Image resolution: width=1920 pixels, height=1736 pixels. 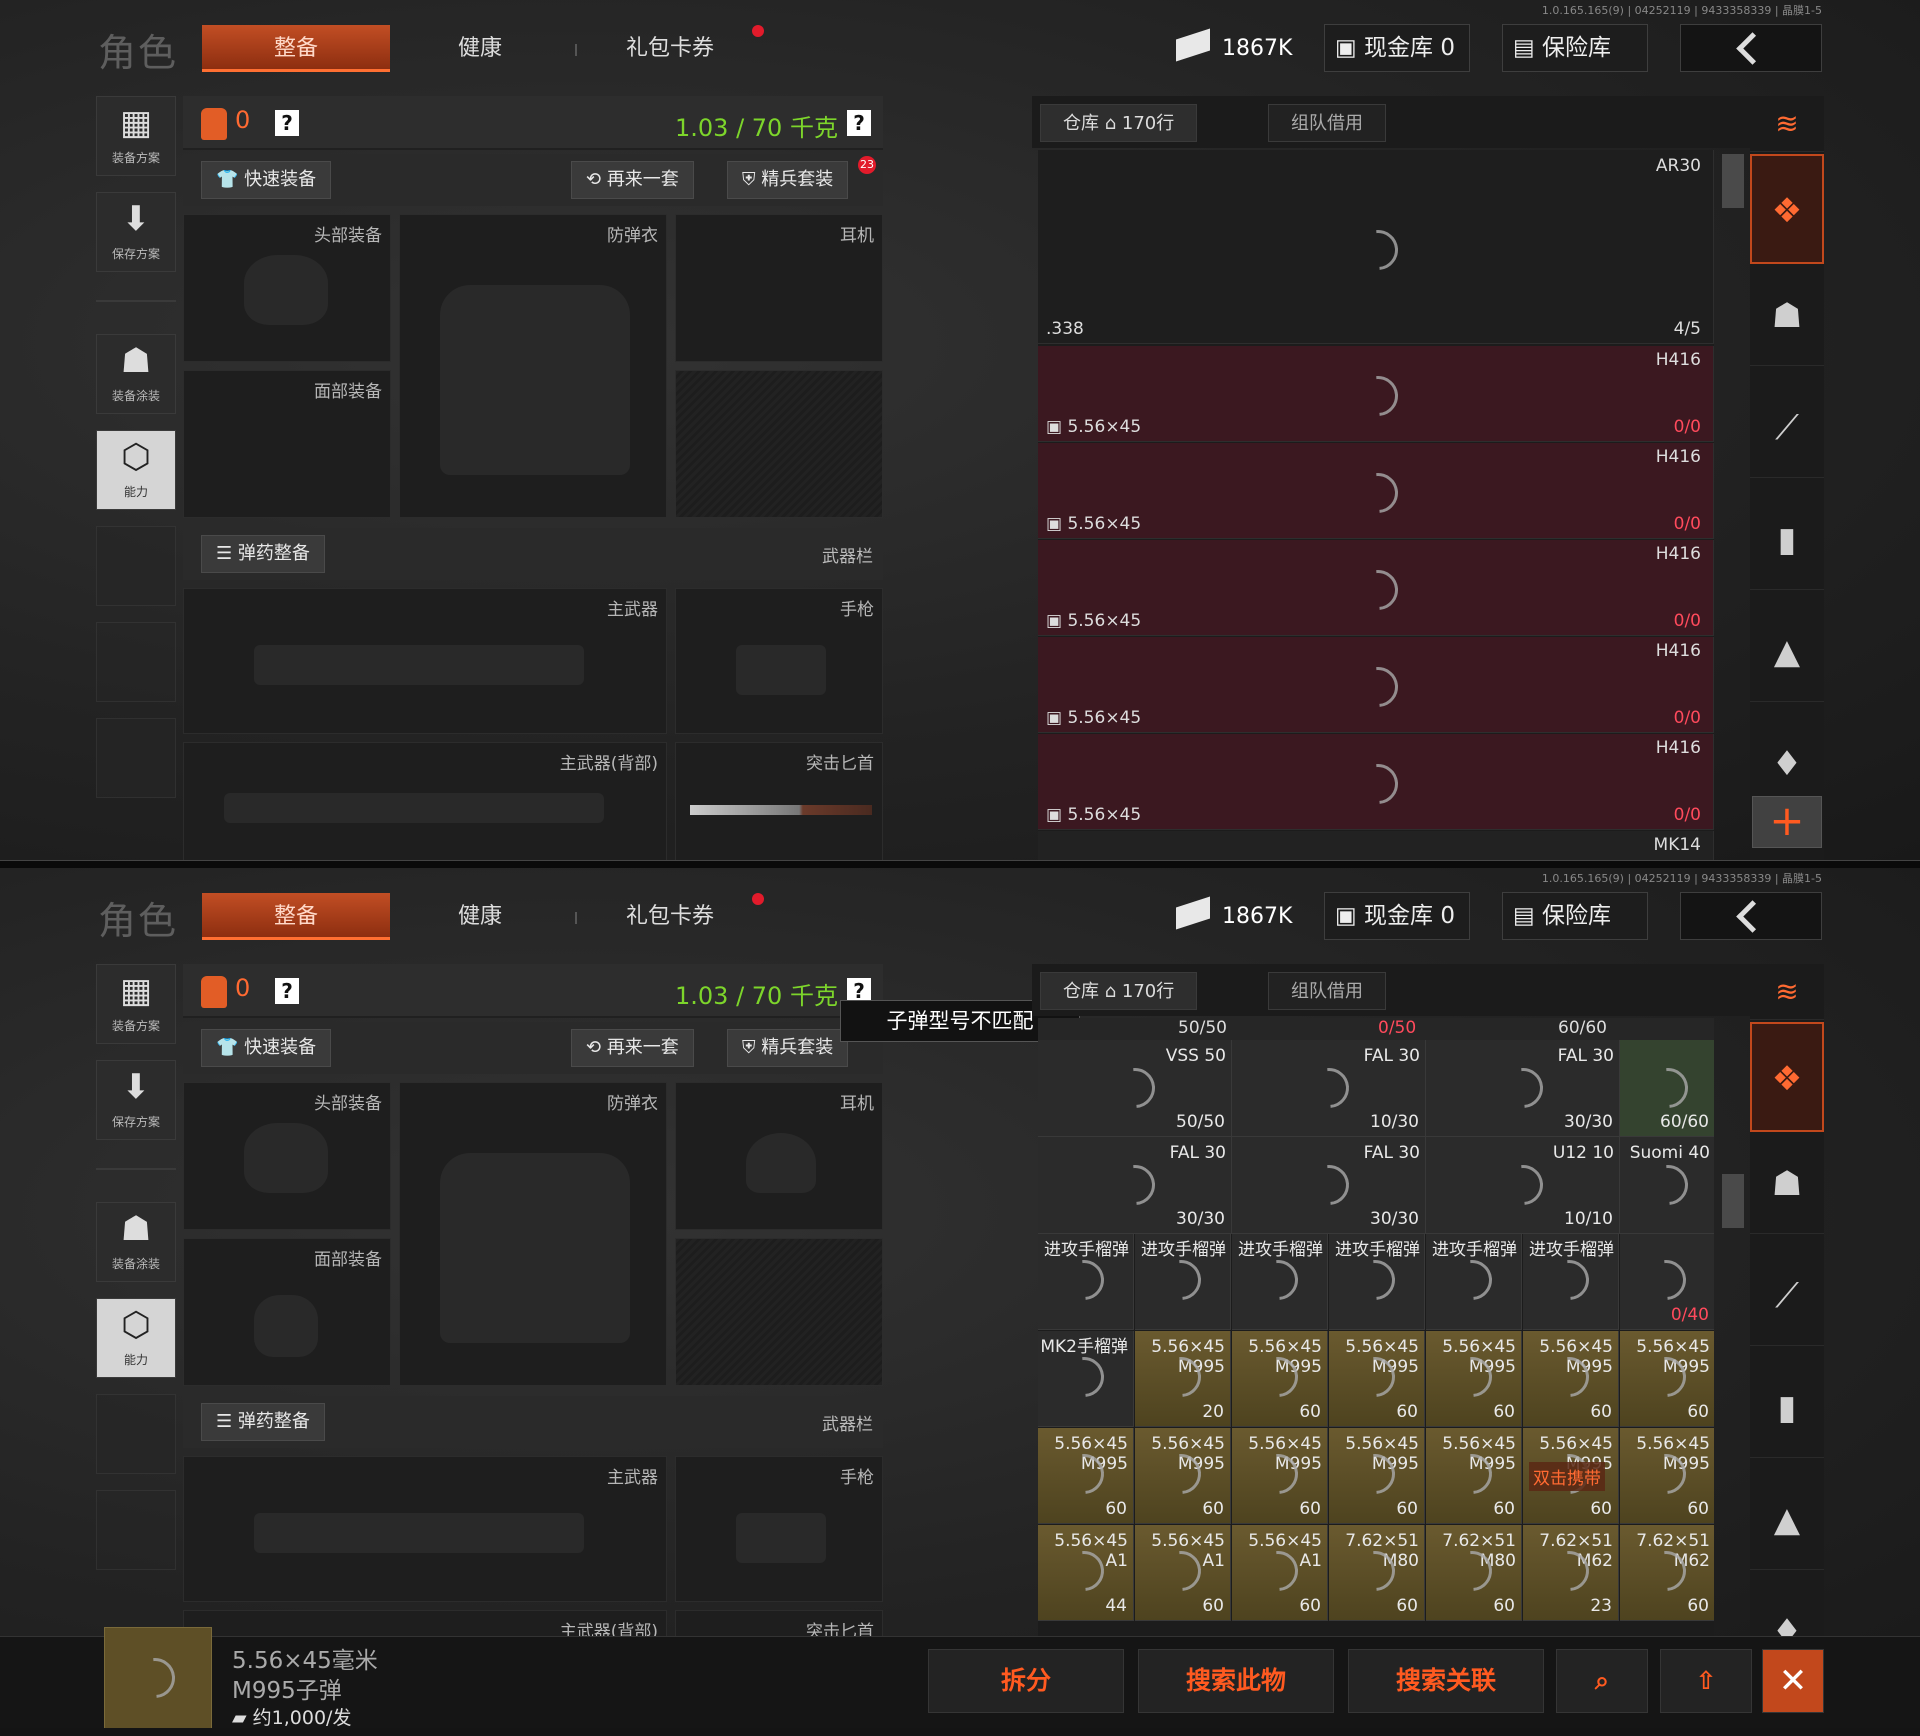 I want to click on weapon-item: 60/60, so click(x=1667, y=1088).